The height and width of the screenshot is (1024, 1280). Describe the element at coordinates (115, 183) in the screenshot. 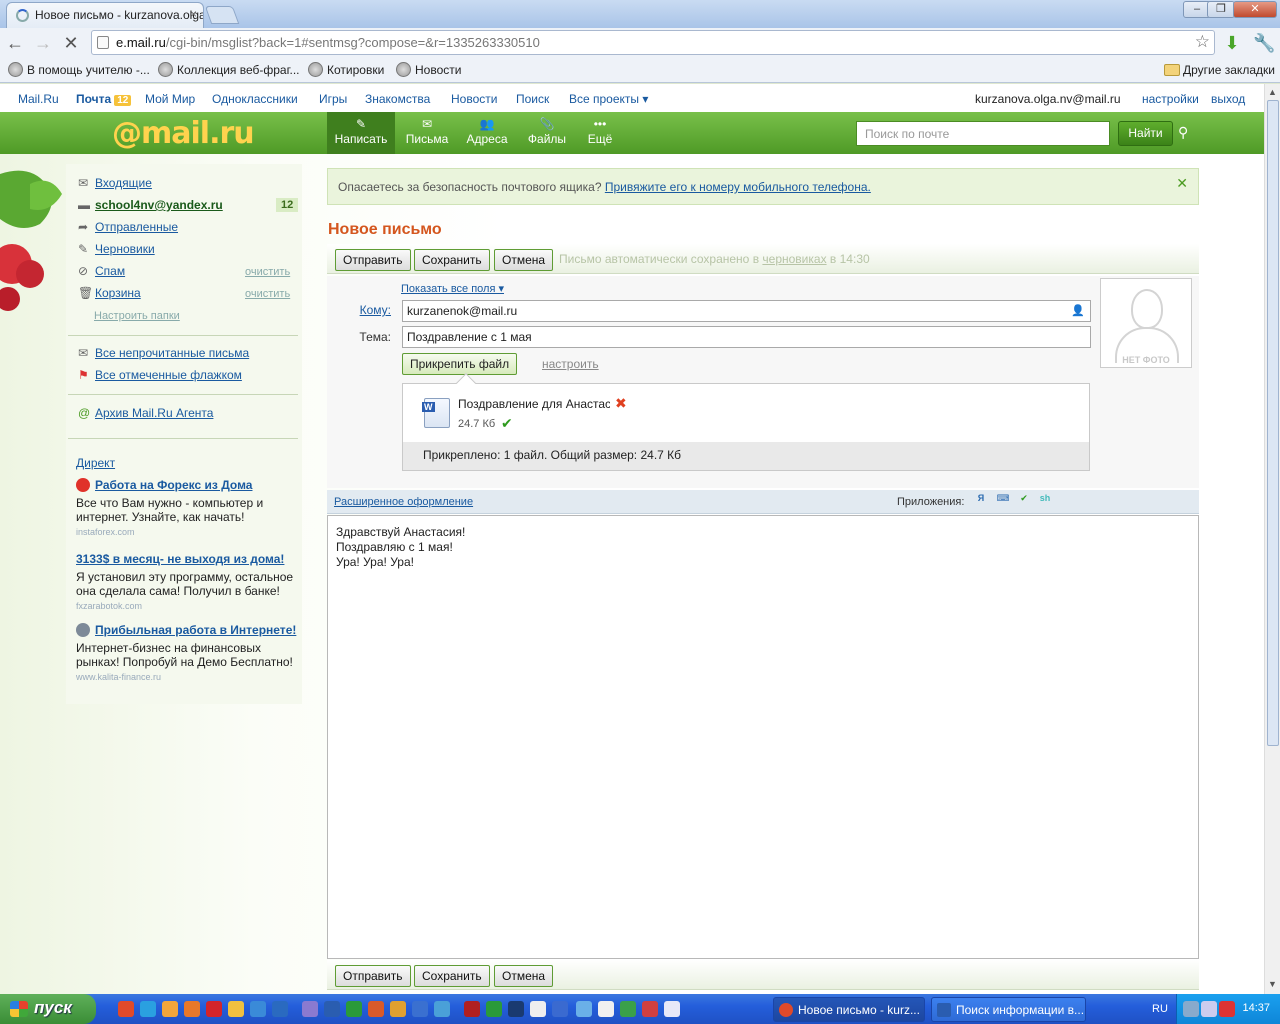

I see `folder-inbox: ✉ Входящие` at that location.